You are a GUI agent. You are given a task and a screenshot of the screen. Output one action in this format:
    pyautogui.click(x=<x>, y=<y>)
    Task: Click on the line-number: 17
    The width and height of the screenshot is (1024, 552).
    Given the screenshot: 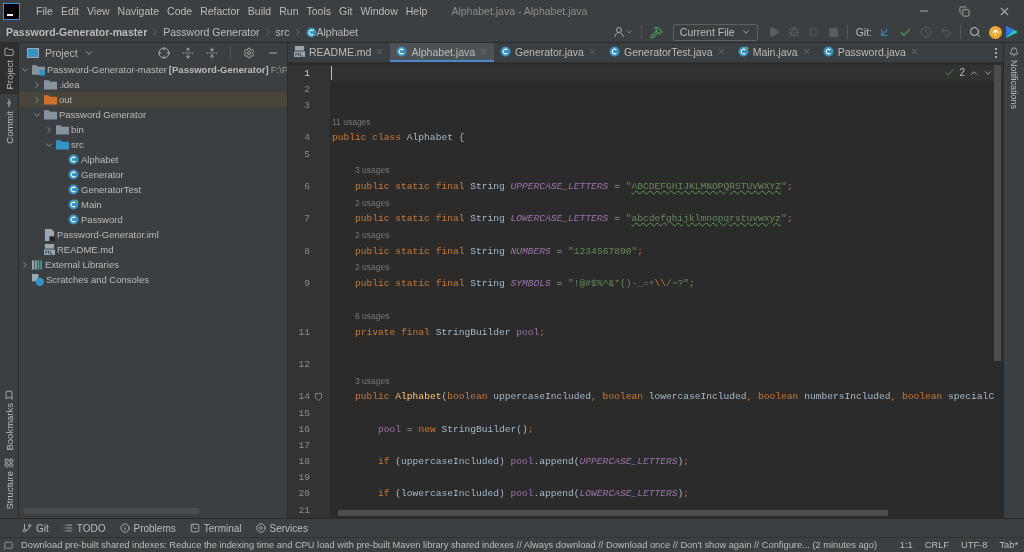 What is the action you would take?
    pyautogui.click(x=303, y=445)
    